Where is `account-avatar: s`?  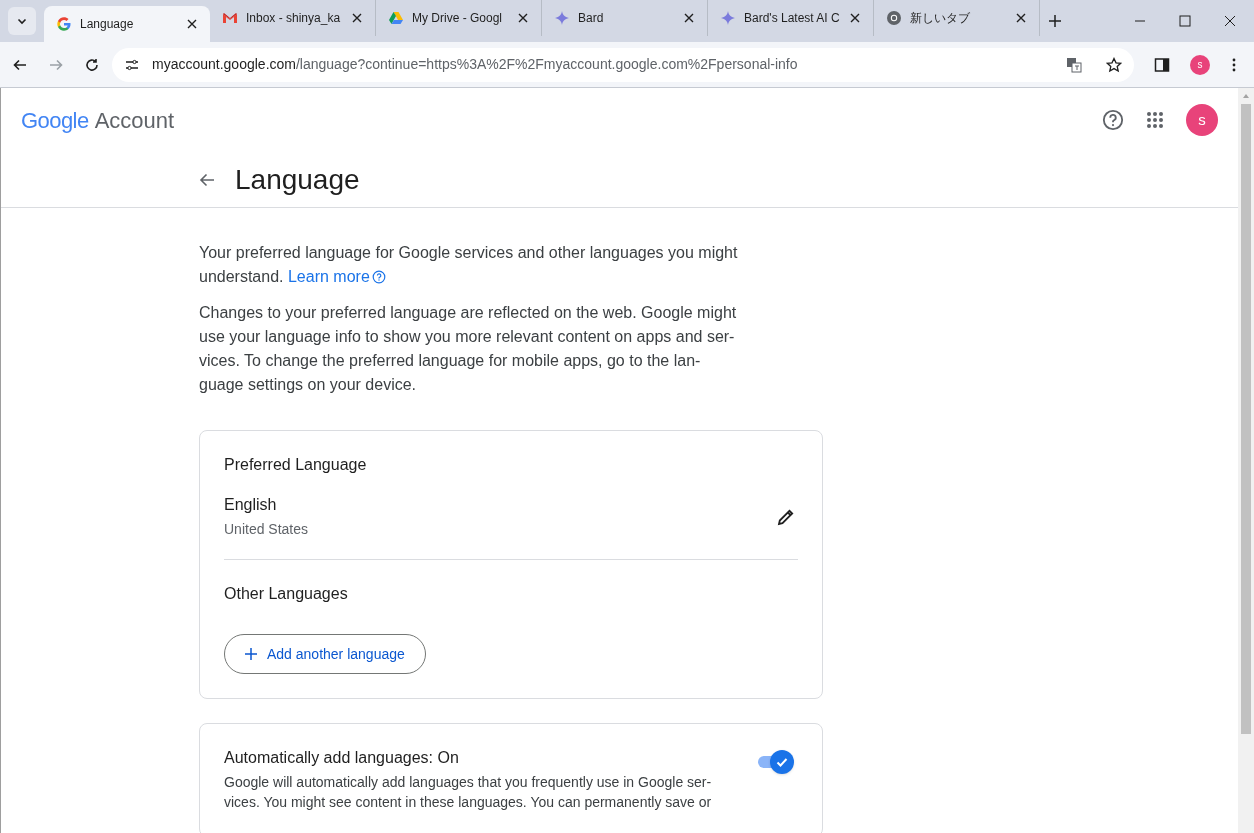 account-avatar: s is located at coordinates (1202, 120).